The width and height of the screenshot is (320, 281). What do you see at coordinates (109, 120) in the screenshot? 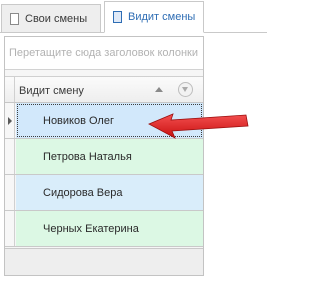
I see `table-cell: Новиков Олег` at bounding box center [109, 120].